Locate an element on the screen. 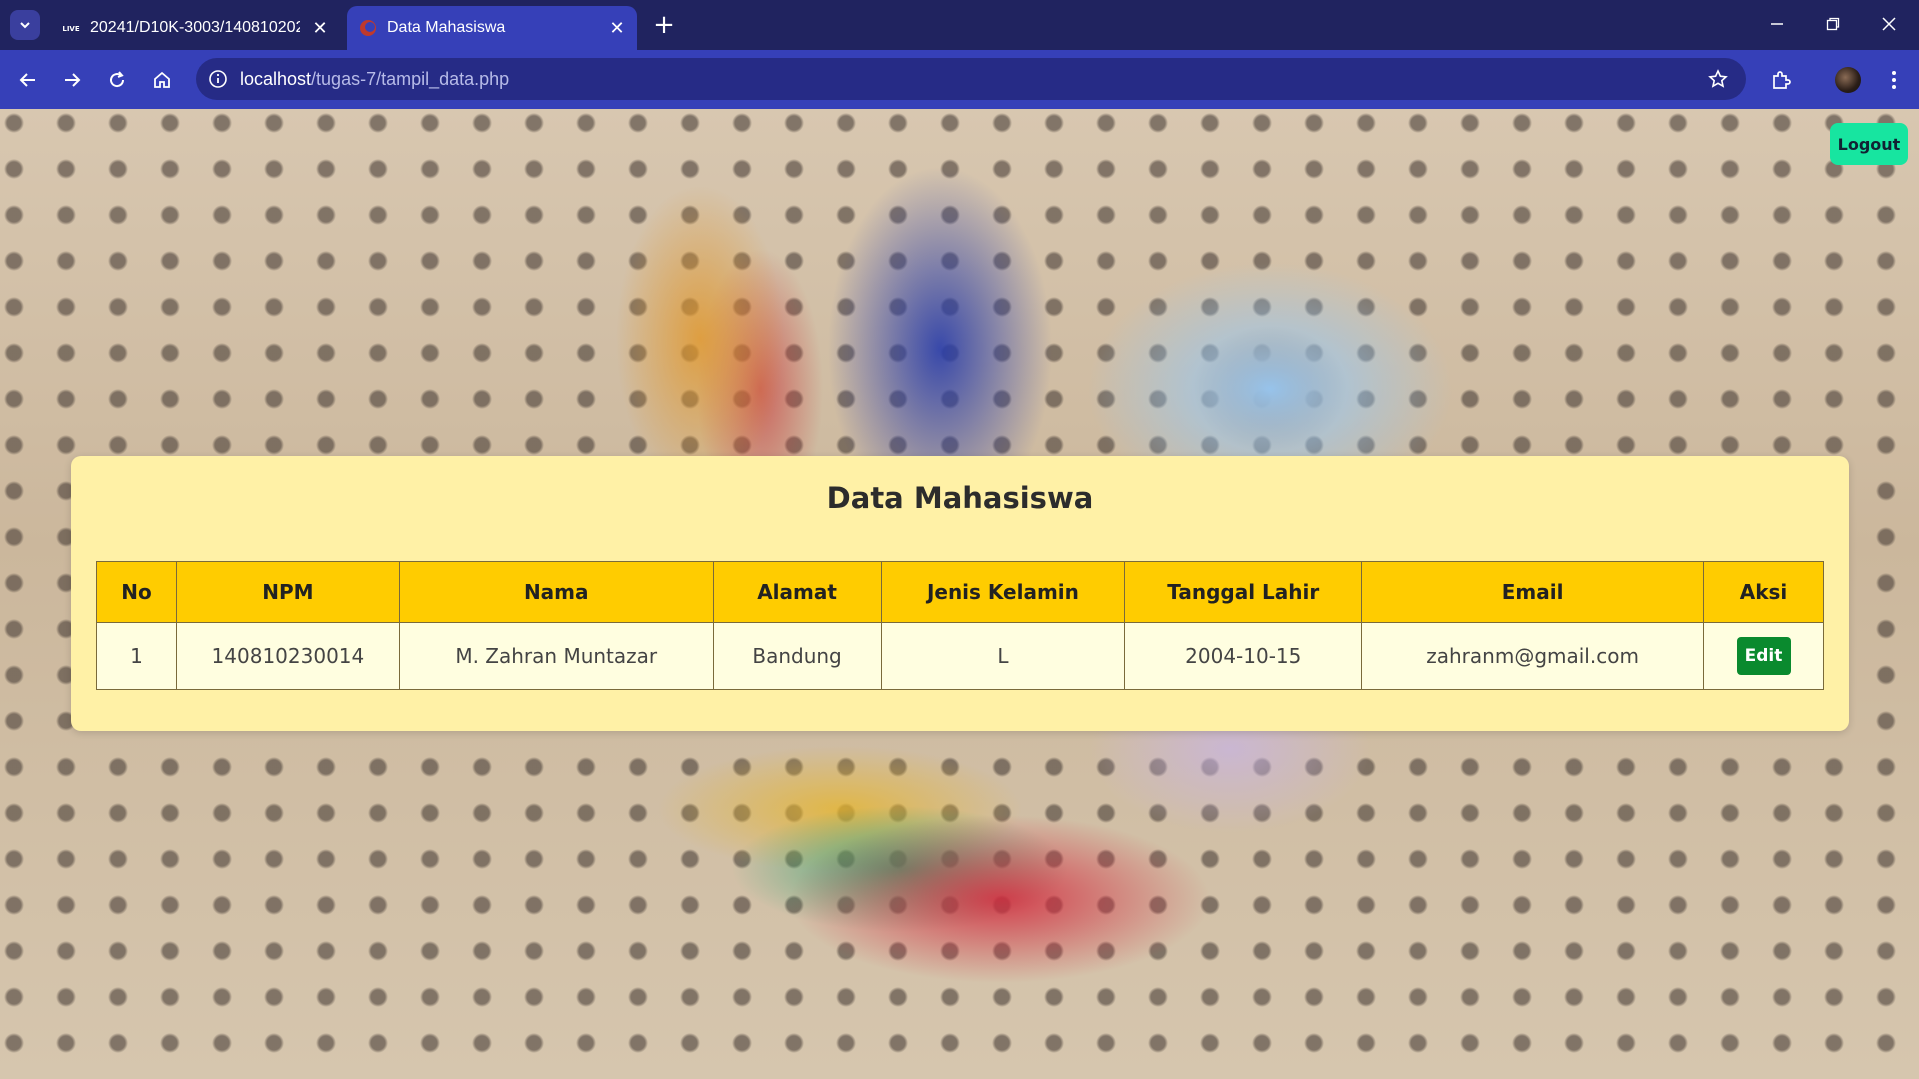 The height and width of the screenshot is (1079, 1919). restore-button is located at coordinates (1833, 24).